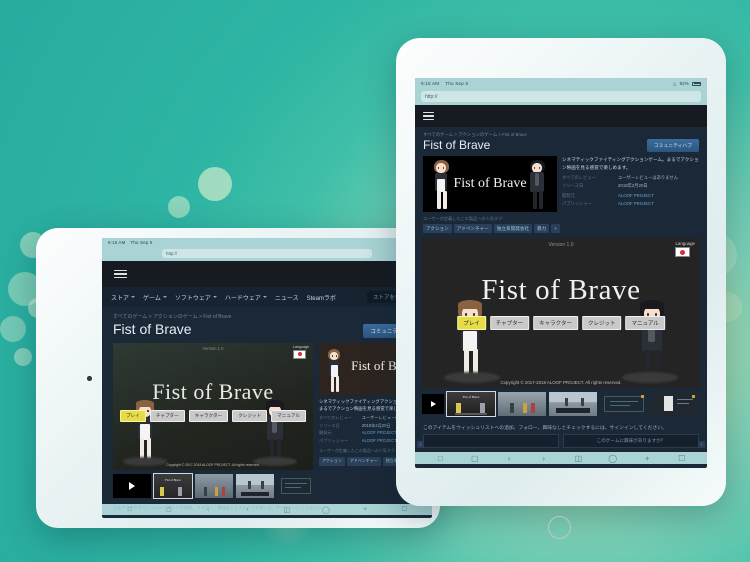 The image size is (750, 562). Describe the element at coordinates (555, 323) in the screenshot. I see `menu-character-right: キャラクター` at that location.